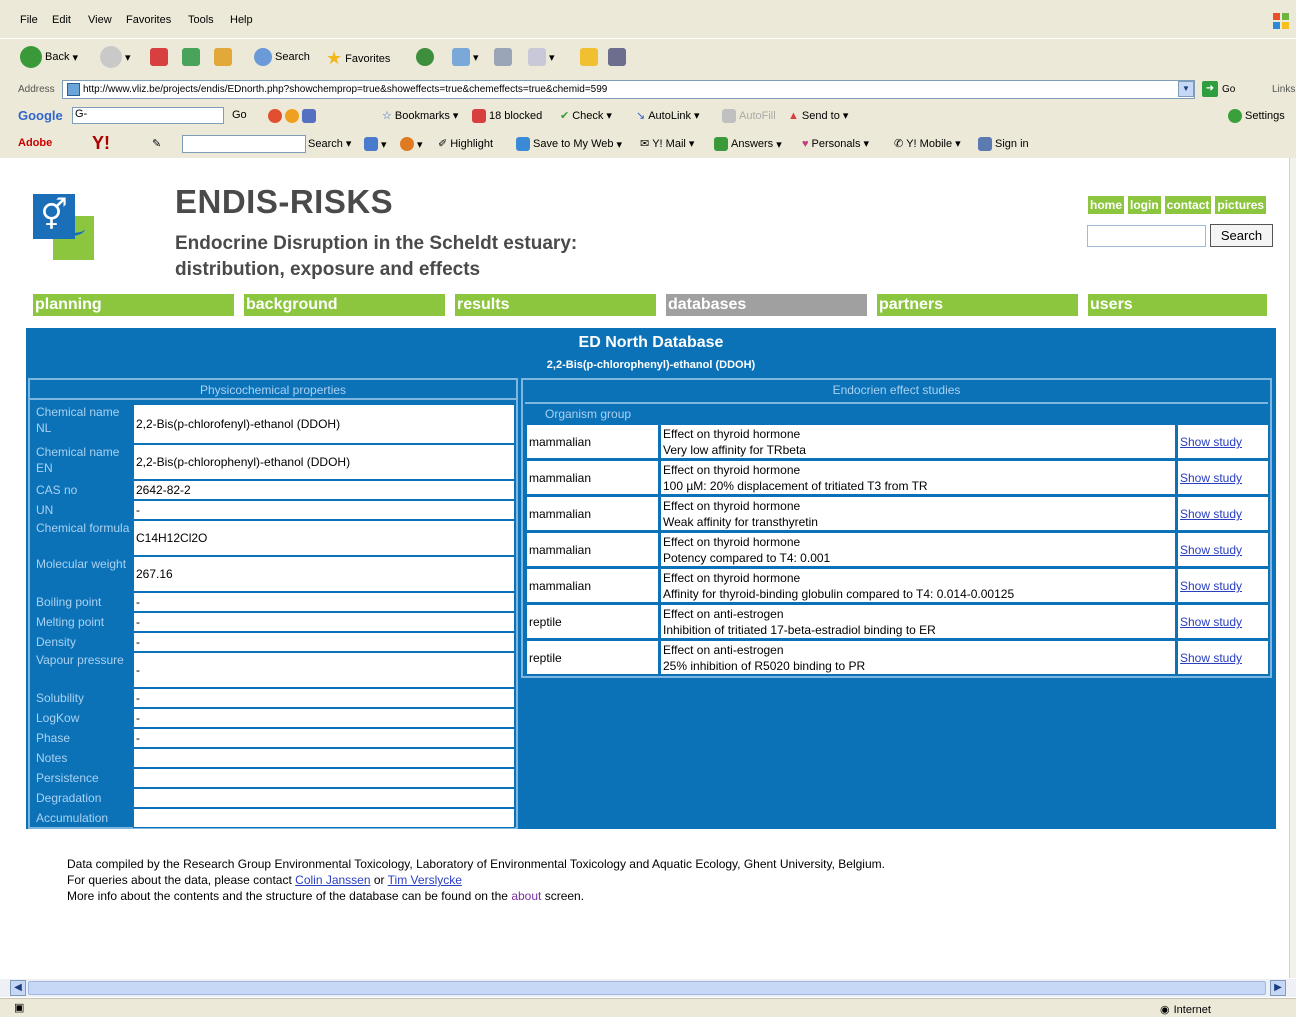 Image resolution: width=1296 pixels, height=1017 pixels. Describe the element at coordinates (159, 57) in the screenshot. I see `stop-button` at that location.